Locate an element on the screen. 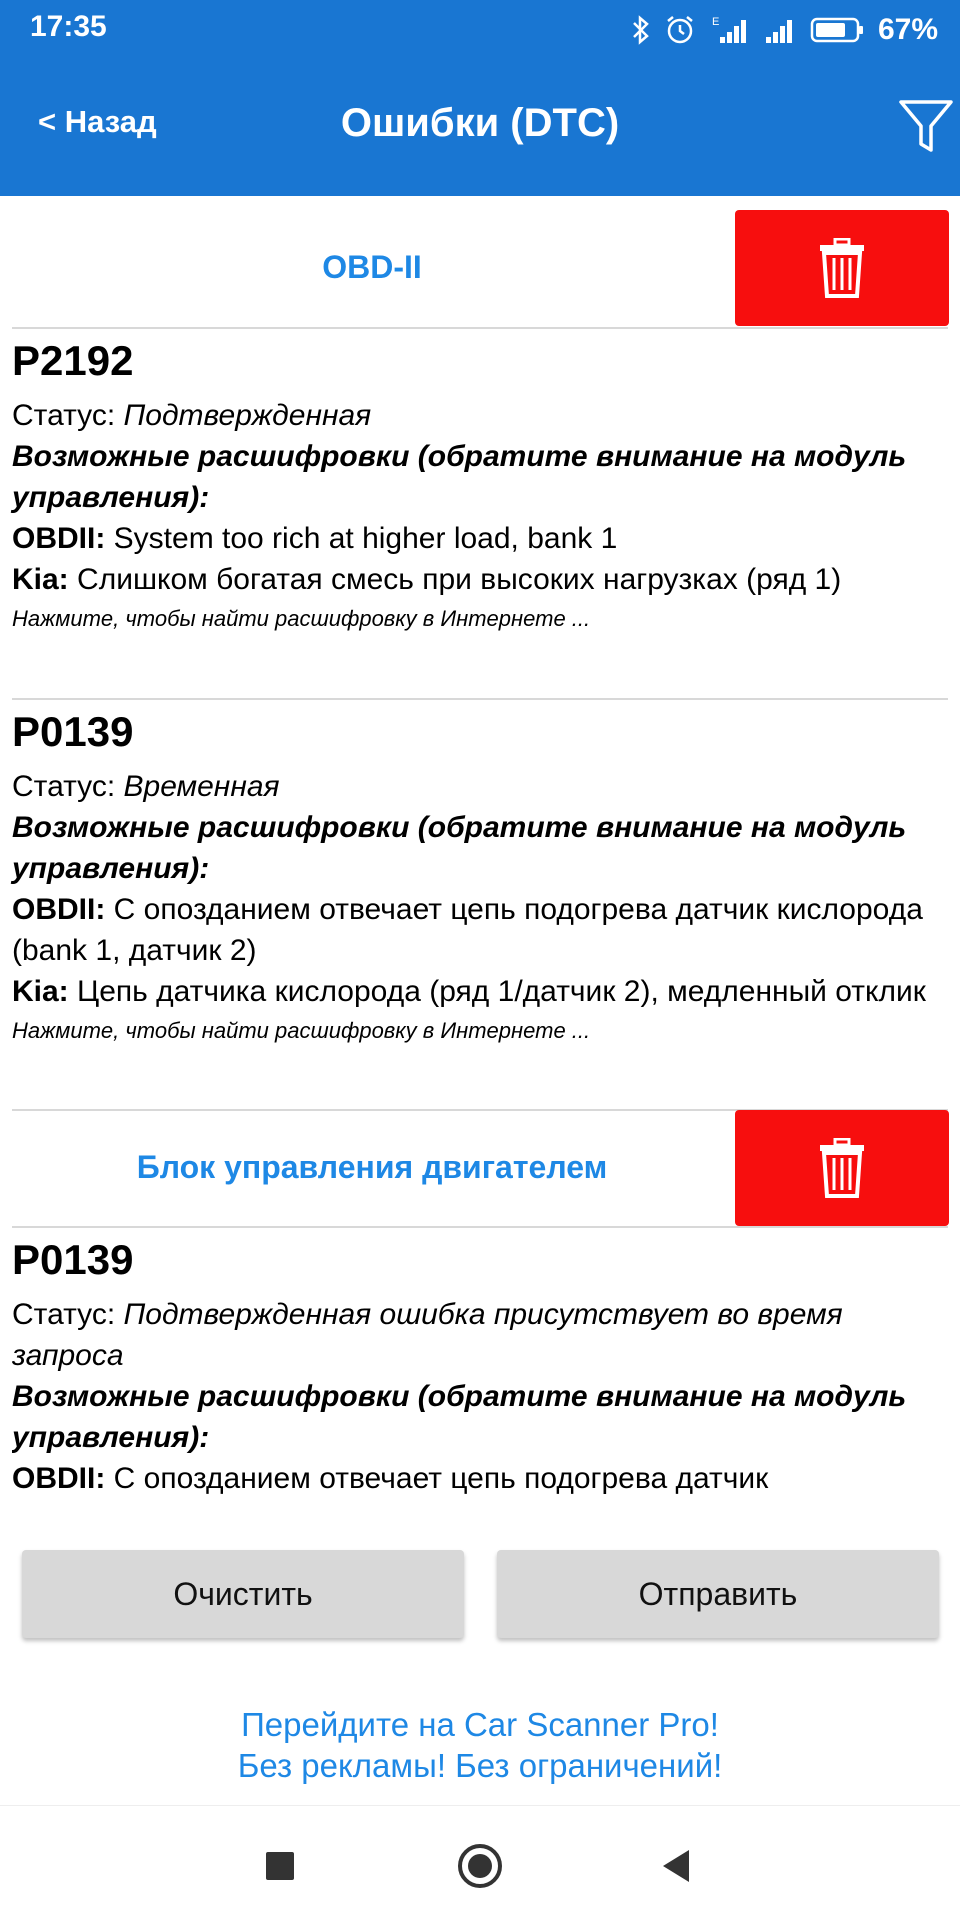  nav-recents-icon is located at coordinates (280, 1866).